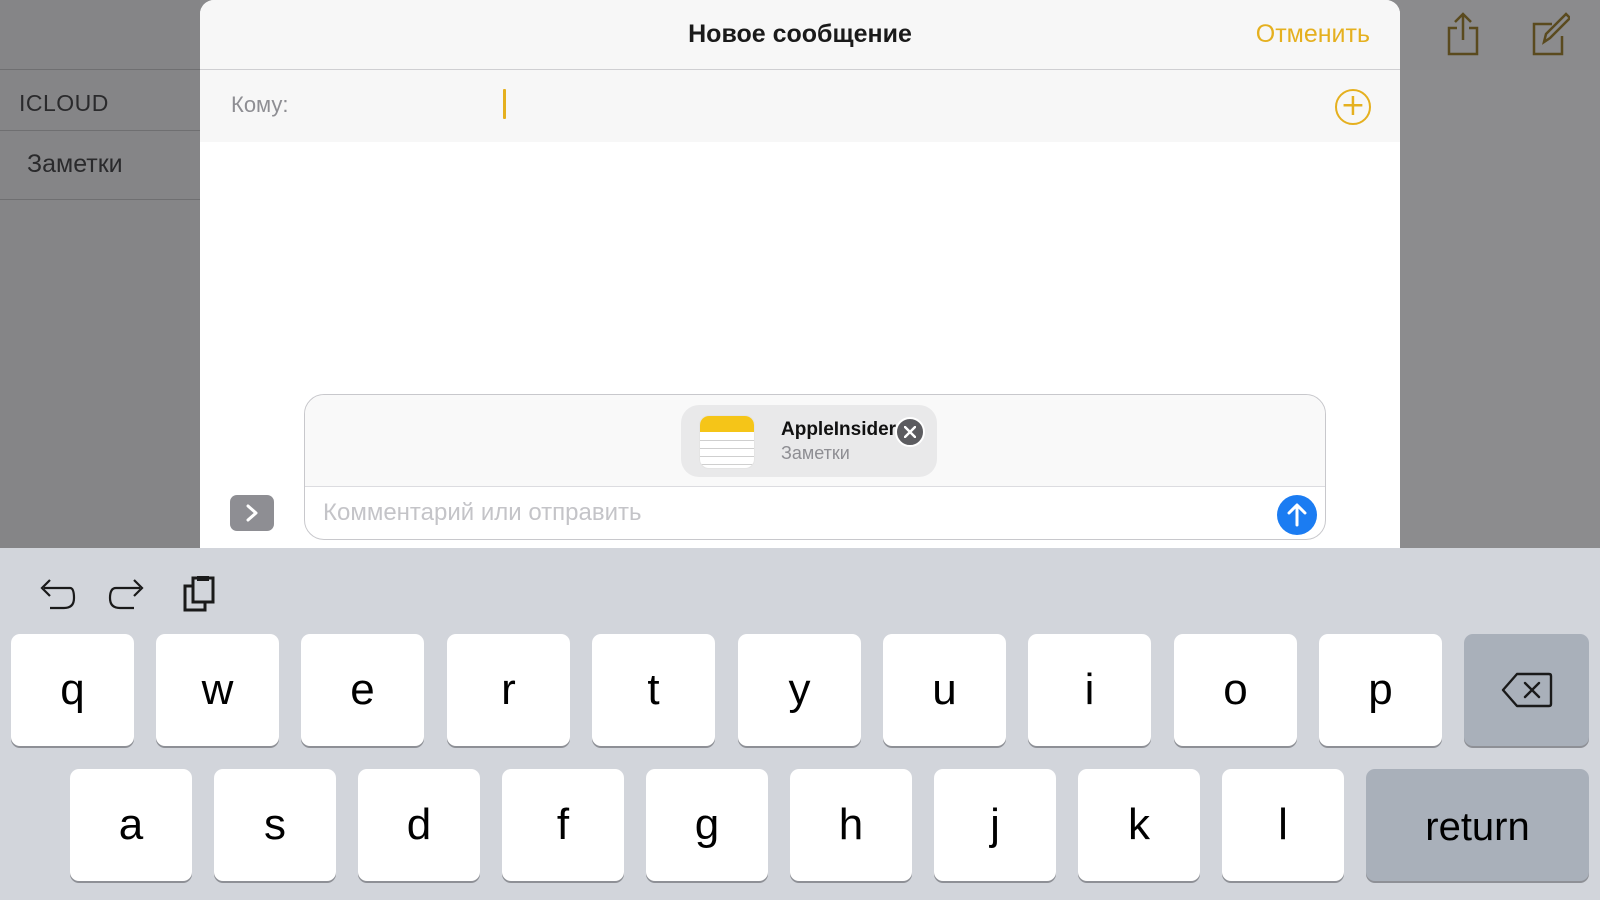 The image size is (1600, 900). I want to click on key-w: w, so click(217, 690).